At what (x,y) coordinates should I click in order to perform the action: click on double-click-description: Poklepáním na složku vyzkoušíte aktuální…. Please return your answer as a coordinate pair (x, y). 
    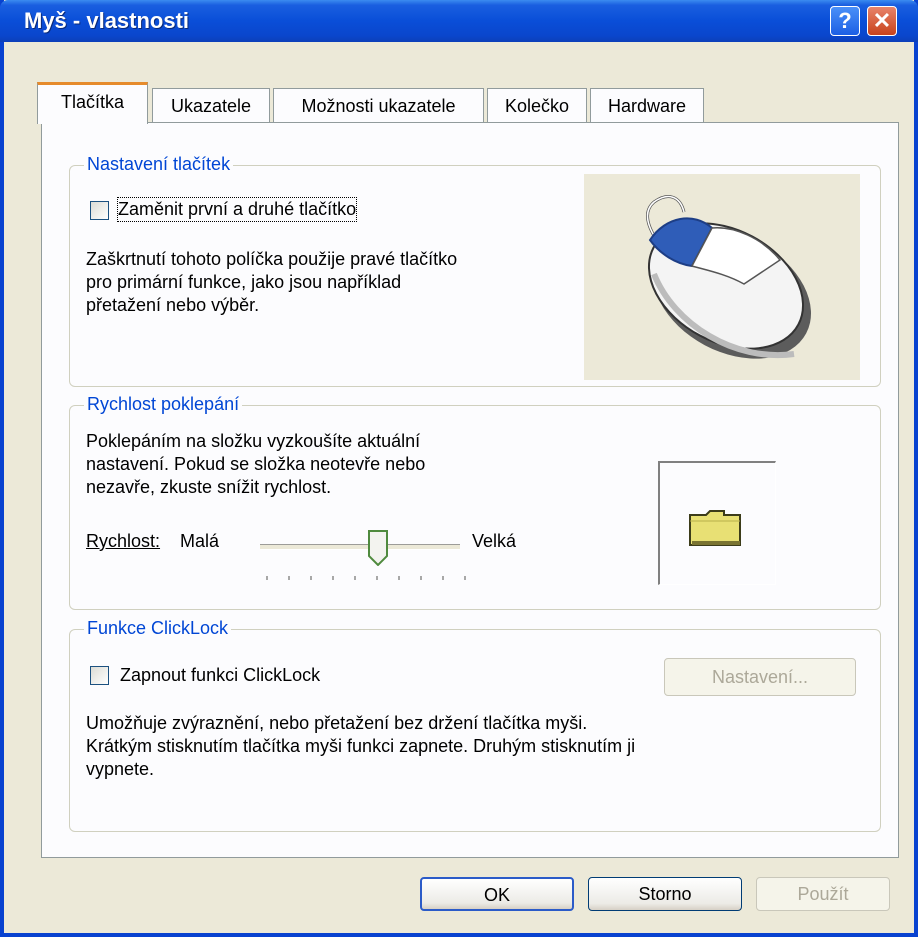
    Looking at the image, I should click on (255, 464).